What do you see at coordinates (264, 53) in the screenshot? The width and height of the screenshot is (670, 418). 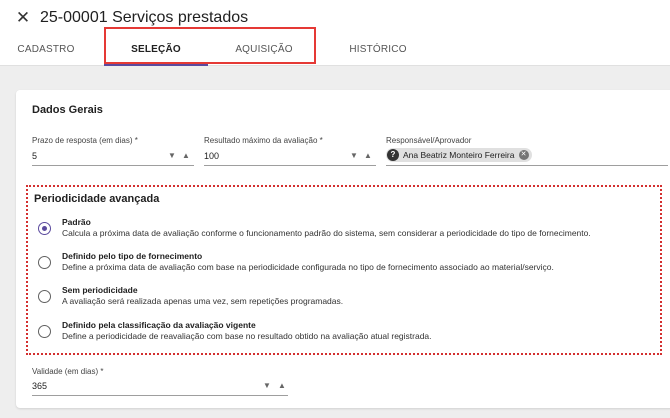 I see `tab-aquisicao: AQUISIÇÃO` at bounding box center [264, 53].